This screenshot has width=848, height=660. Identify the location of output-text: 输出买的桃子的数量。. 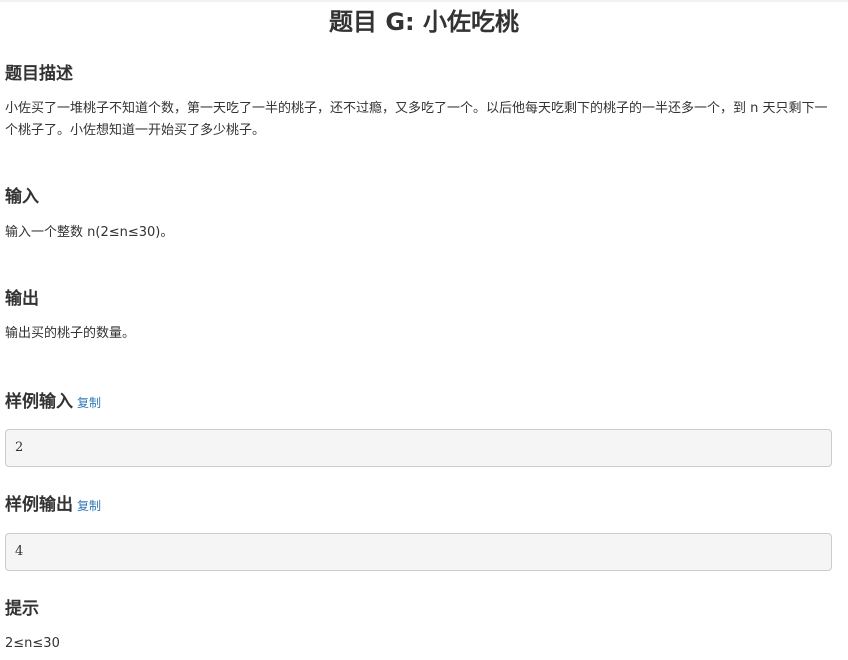
(70, 333).